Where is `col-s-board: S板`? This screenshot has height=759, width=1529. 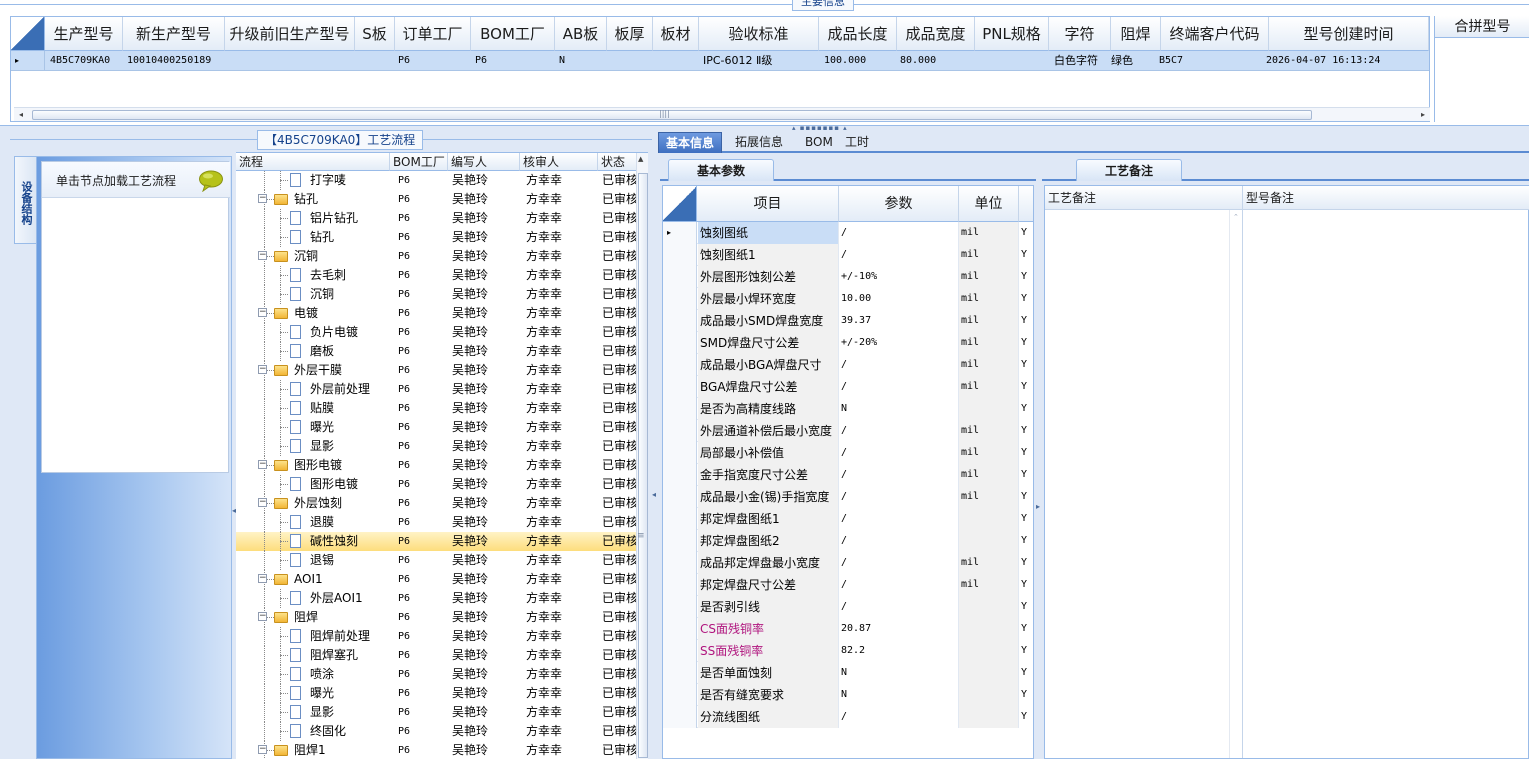 col-s-board: S板 is located at coordinates (375, 34).